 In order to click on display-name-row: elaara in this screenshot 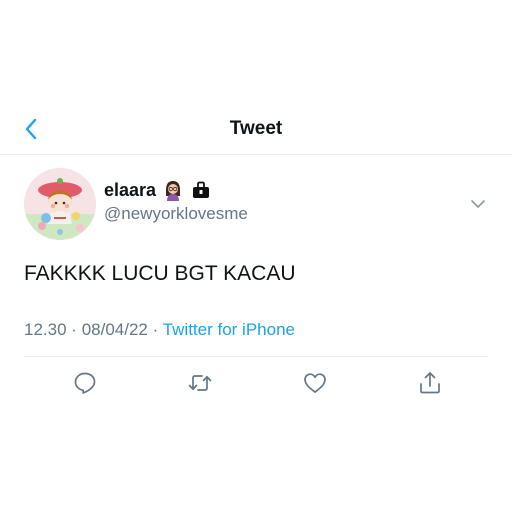, I will do `click(176, 190)`.